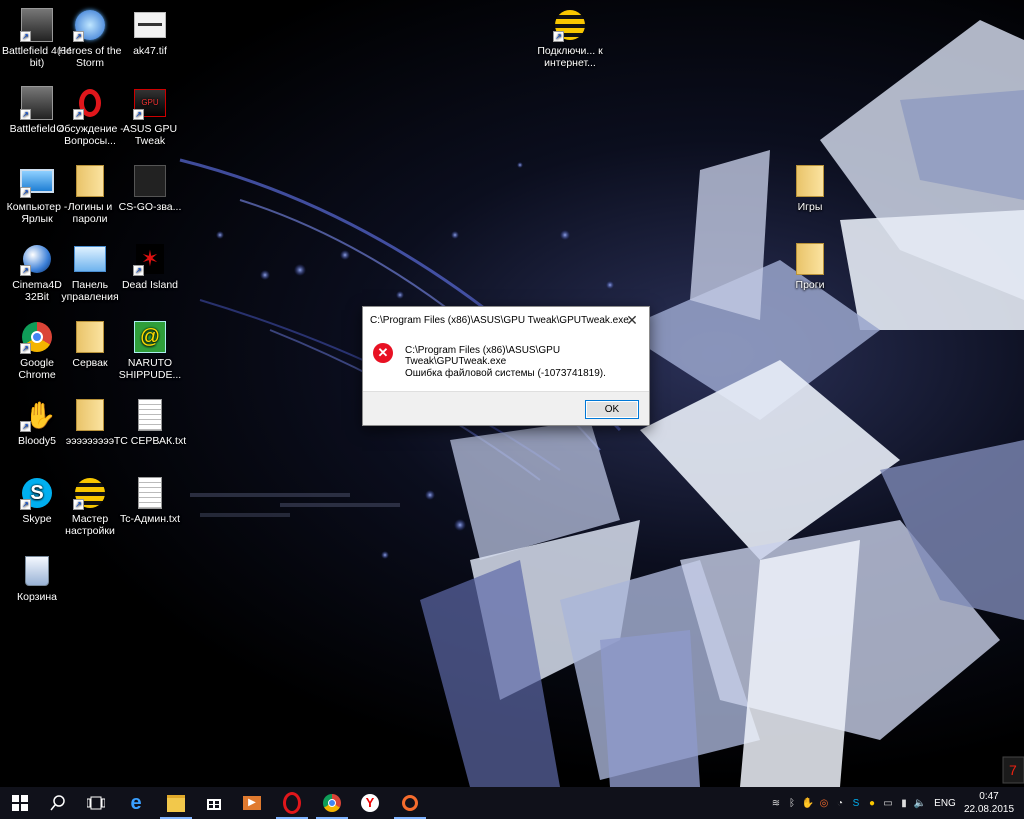  Describe the element at coordinates (989, 809) in the screenshot. I see `clock-date: 22.08.2015` at that location.